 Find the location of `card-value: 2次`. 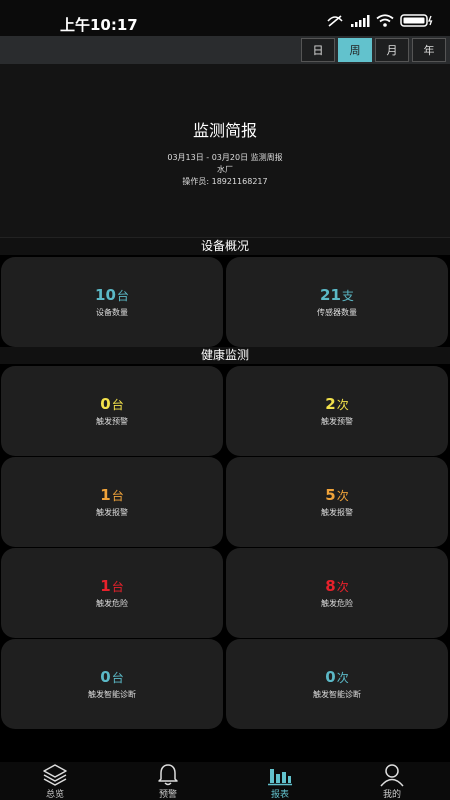

card-value: 2次 is located at coordinates (337, 404).